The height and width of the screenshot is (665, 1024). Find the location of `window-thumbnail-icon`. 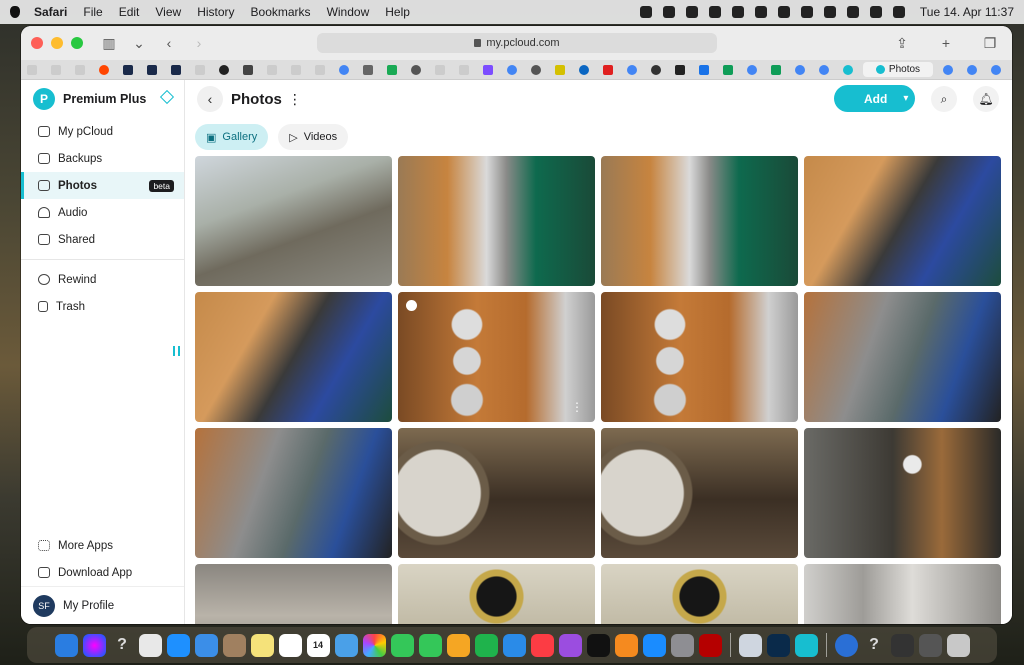

window-thumbnail-icon is located at coordinates (930, 645).